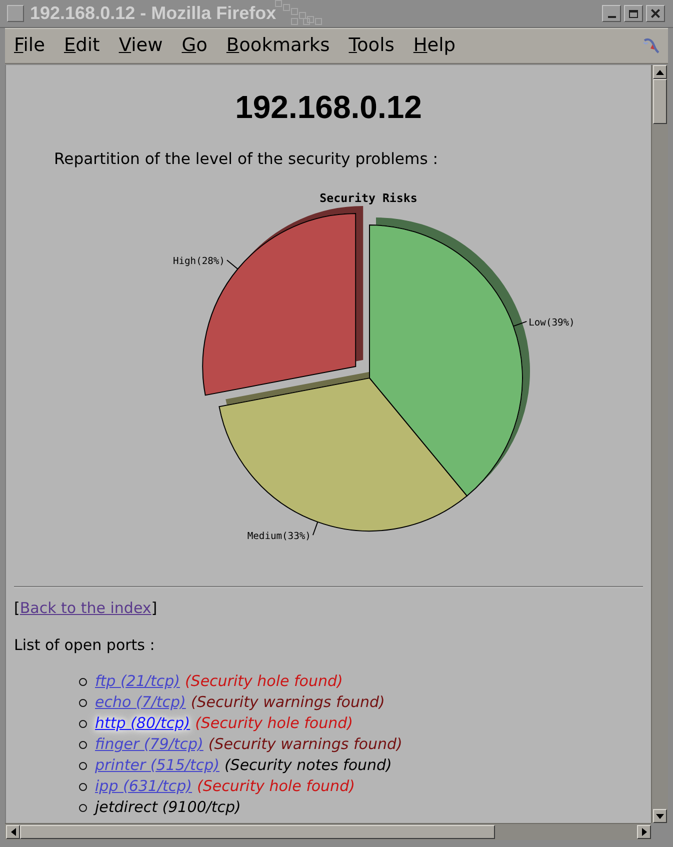 The height and width of the screenshot is (847, 673). I want to click on horizontal-scrollbar, so click(328, 831).